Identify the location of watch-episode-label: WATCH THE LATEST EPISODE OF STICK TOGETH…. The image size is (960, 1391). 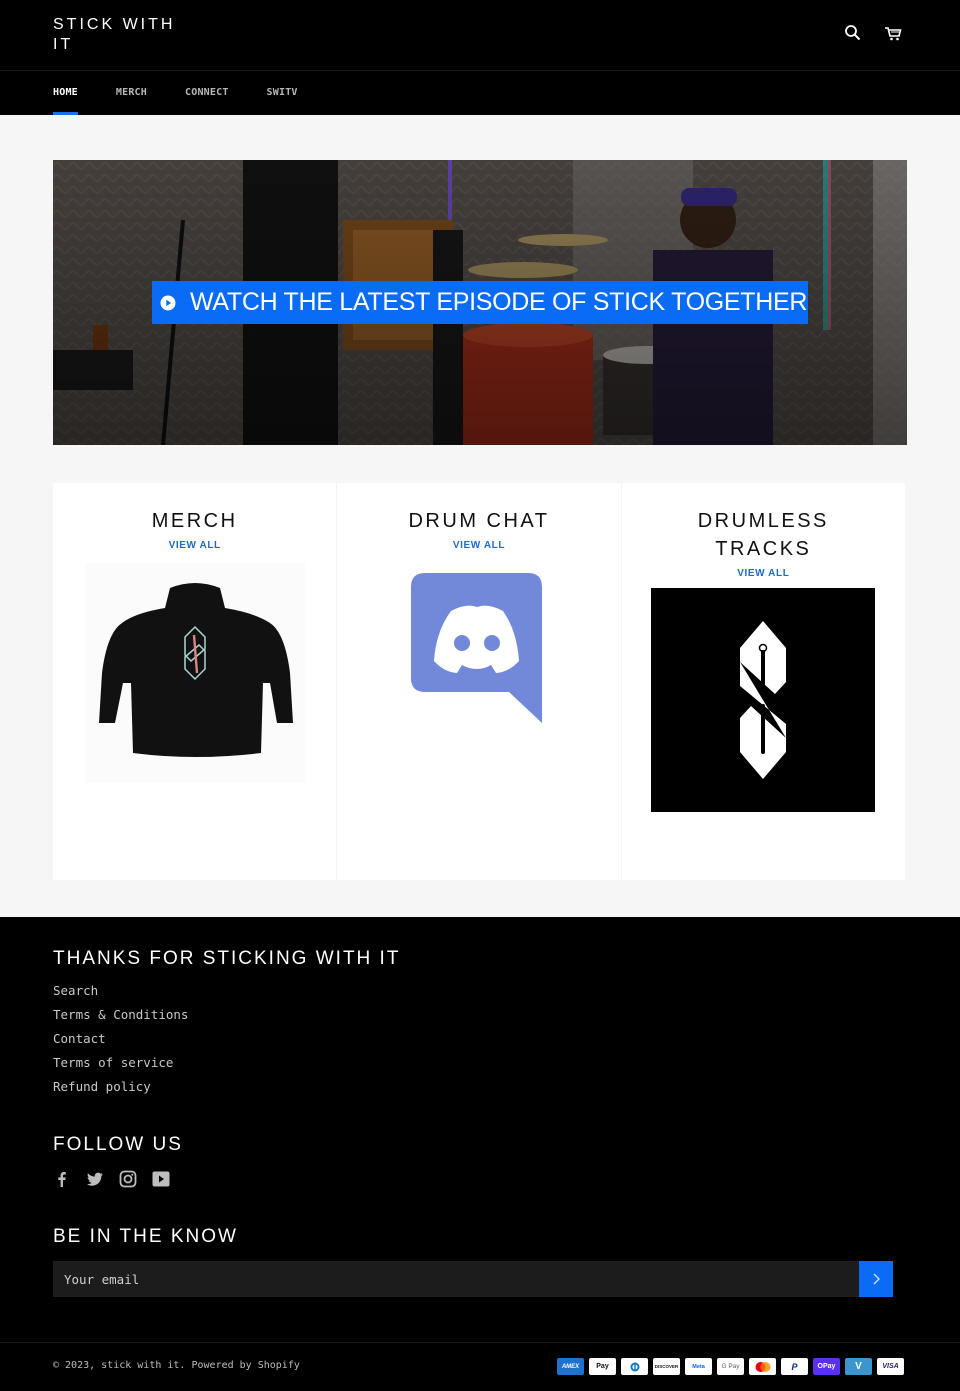
(499, 302).